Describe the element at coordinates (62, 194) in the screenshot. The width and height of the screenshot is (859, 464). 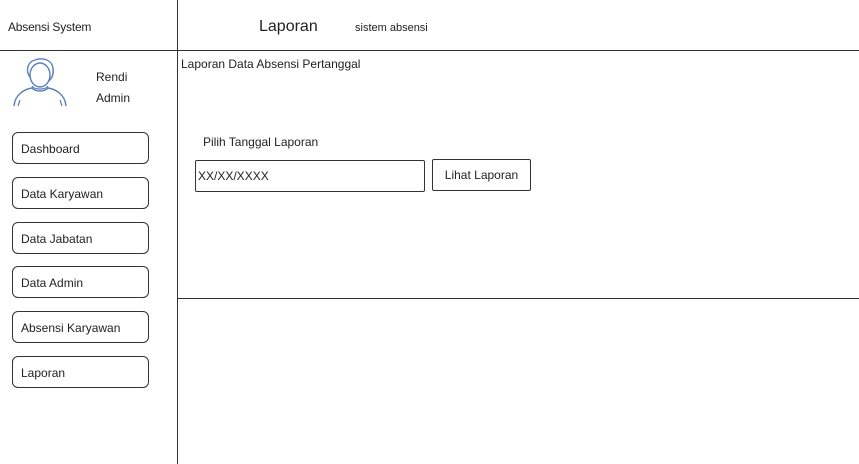
I see `sidebar-item-label: Data Karyawan` at that location.